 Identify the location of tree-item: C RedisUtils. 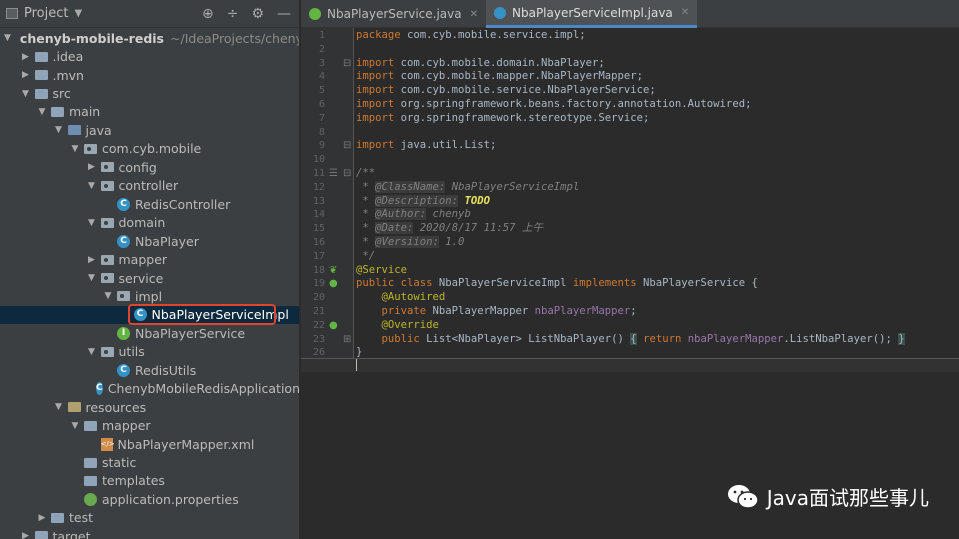
(149, 370).